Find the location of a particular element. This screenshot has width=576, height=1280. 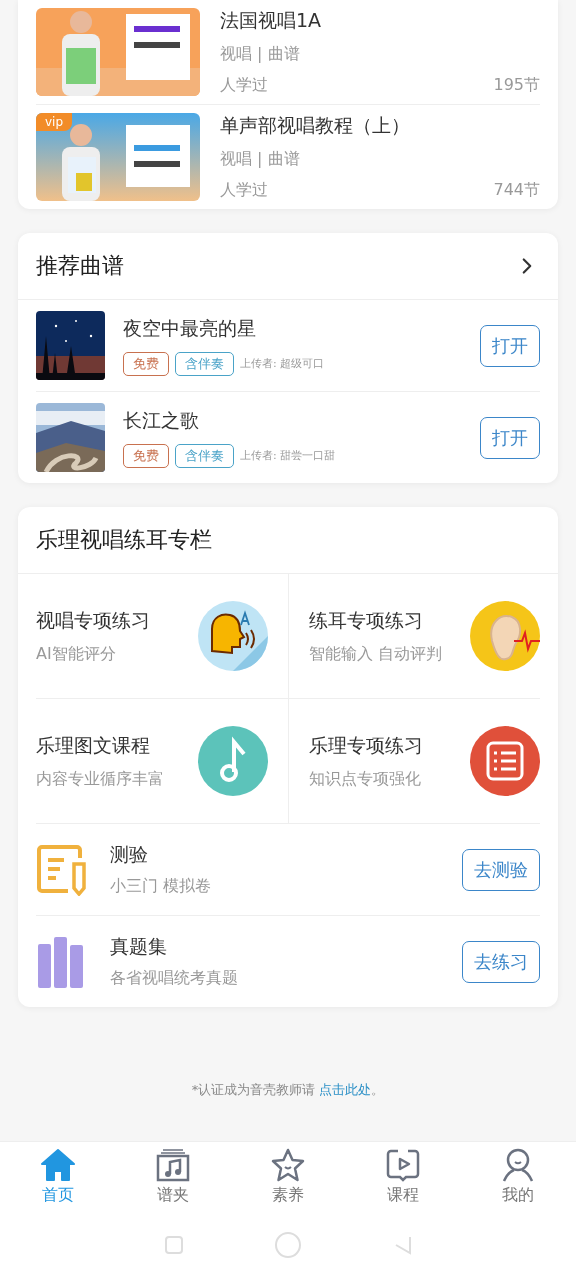

course-title: 单声部视唱教程（上） is located at coordinates (380, 126).